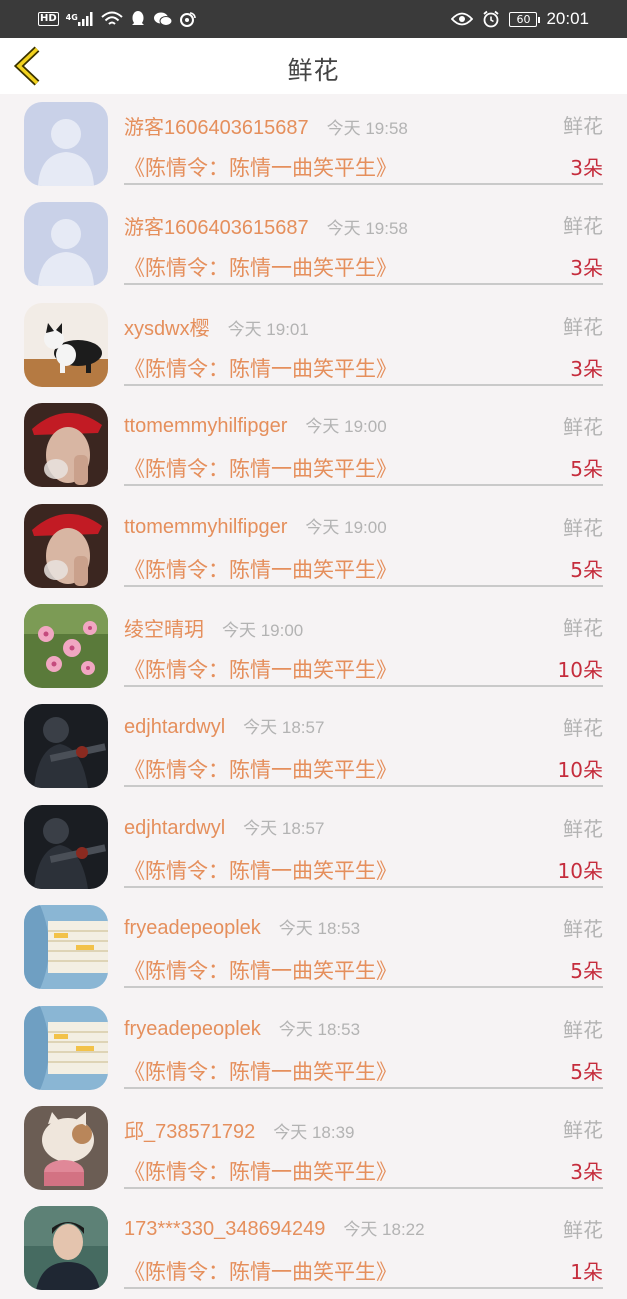  I want to click on default-avatar, so click(66, 144).